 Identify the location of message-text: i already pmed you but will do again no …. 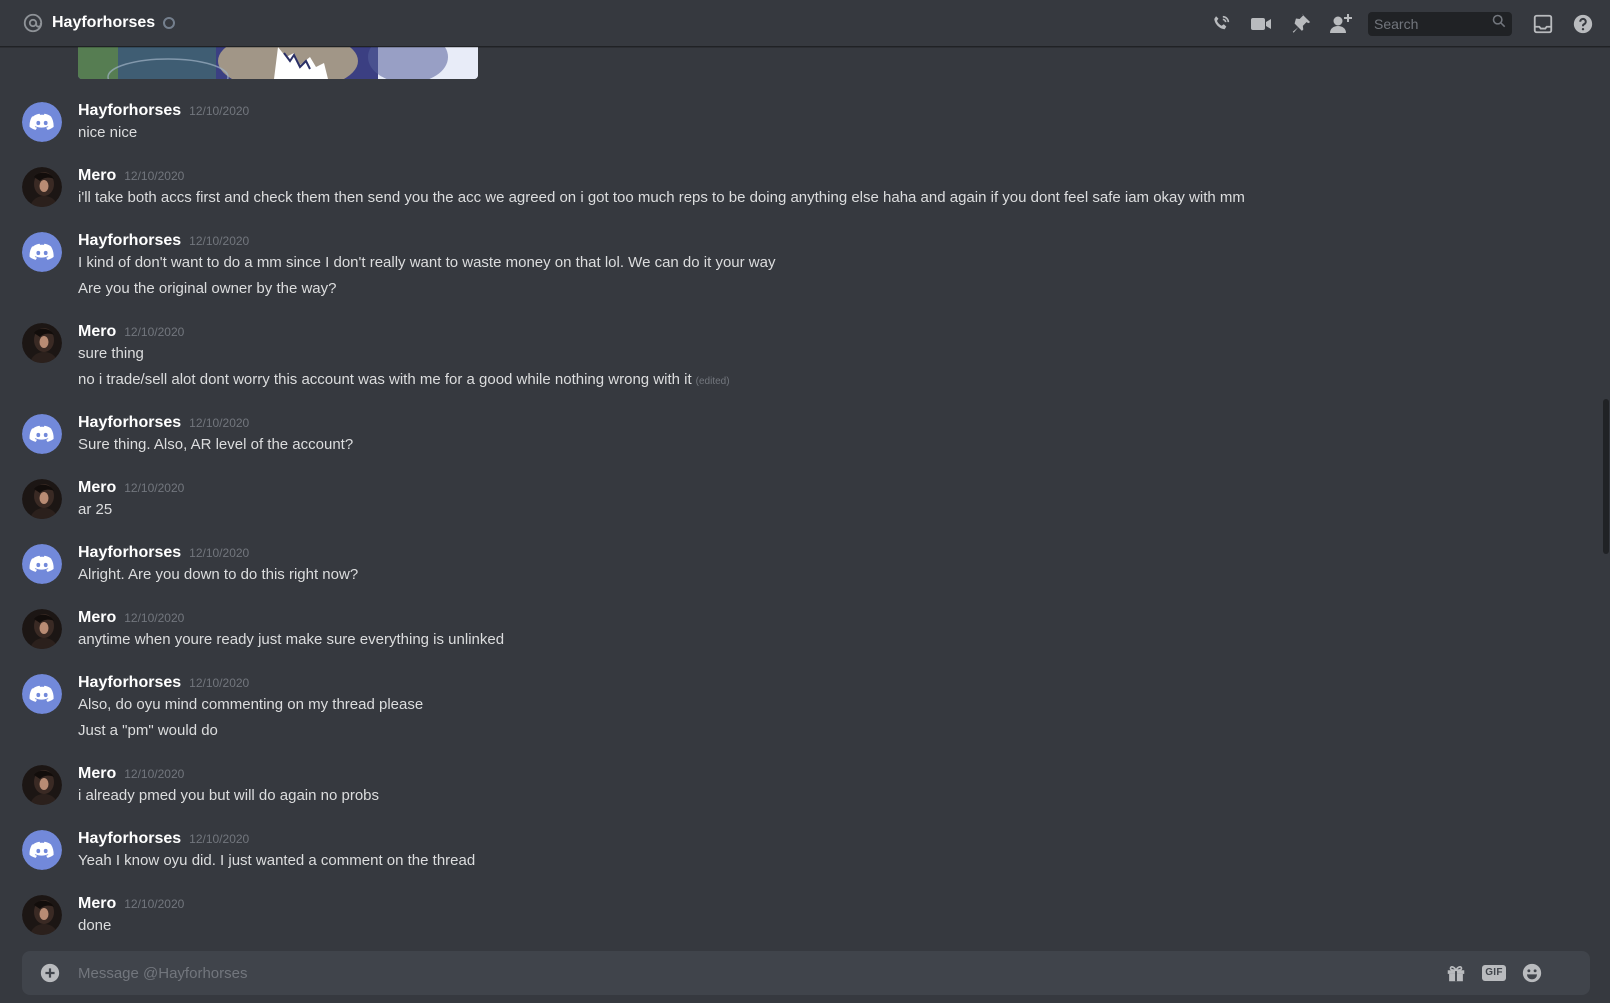
(229, 795).